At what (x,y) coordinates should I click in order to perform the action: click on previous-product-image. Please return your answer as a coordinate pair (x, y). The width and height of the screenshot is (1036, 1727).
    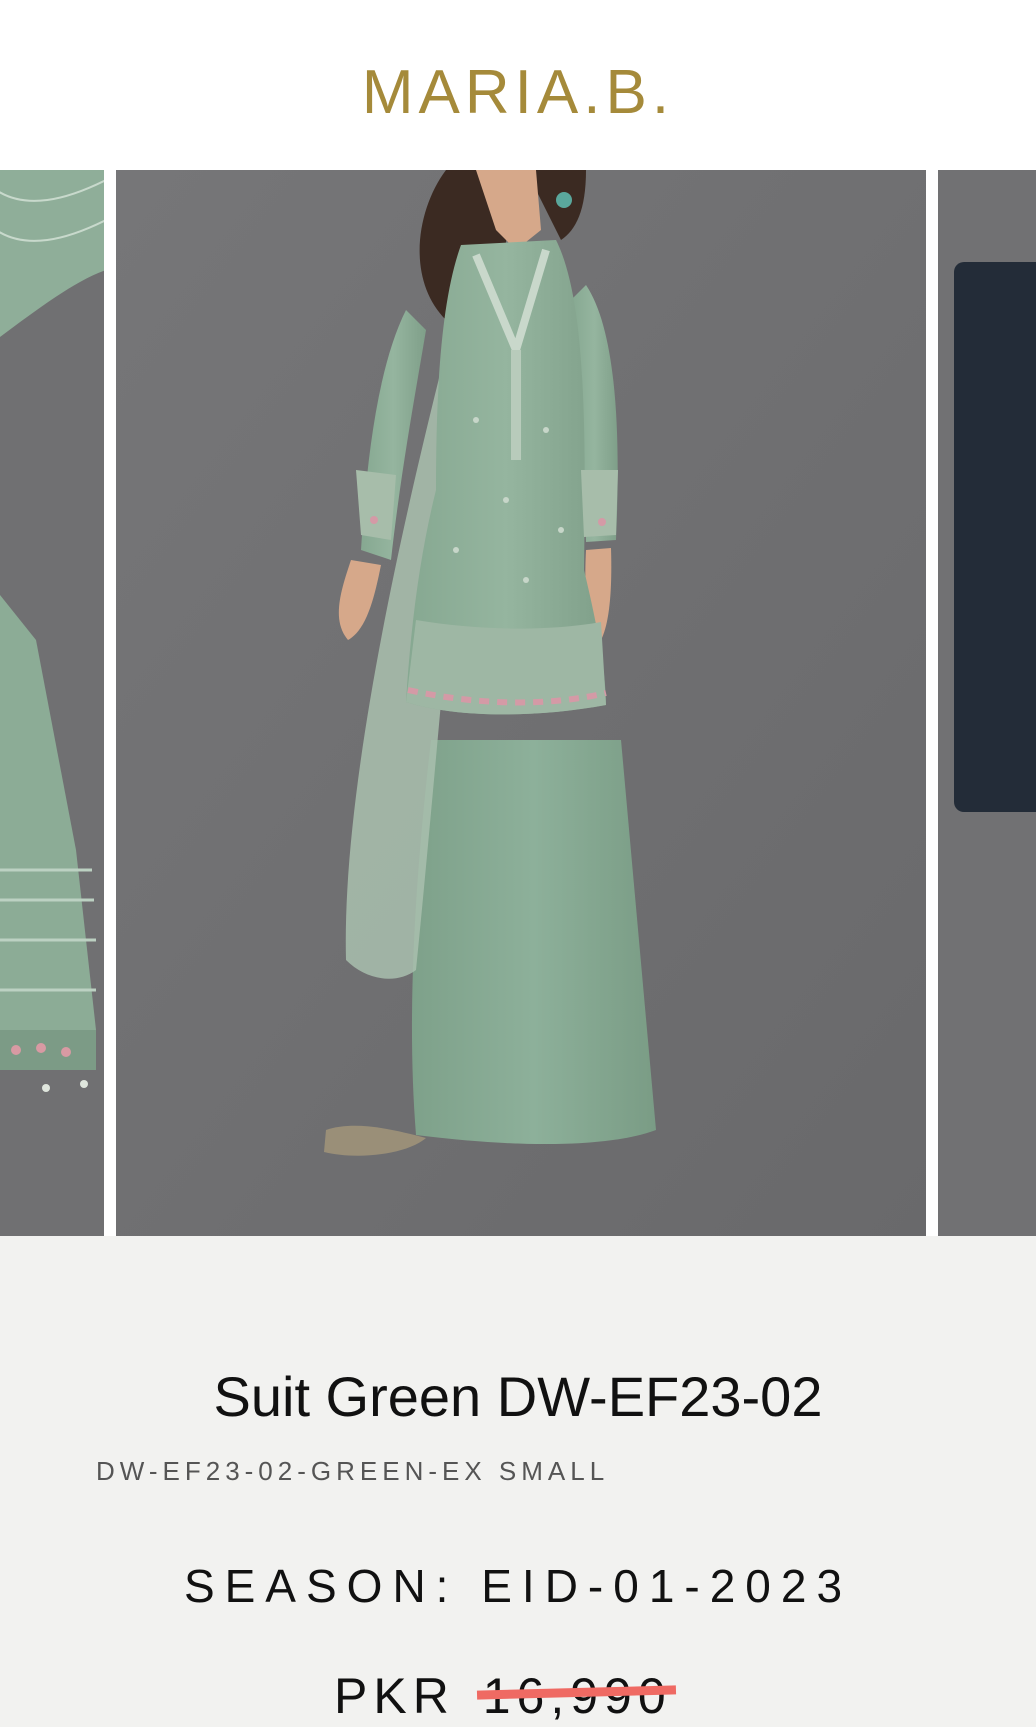
    Looking at the image, I should click on (52, 703).